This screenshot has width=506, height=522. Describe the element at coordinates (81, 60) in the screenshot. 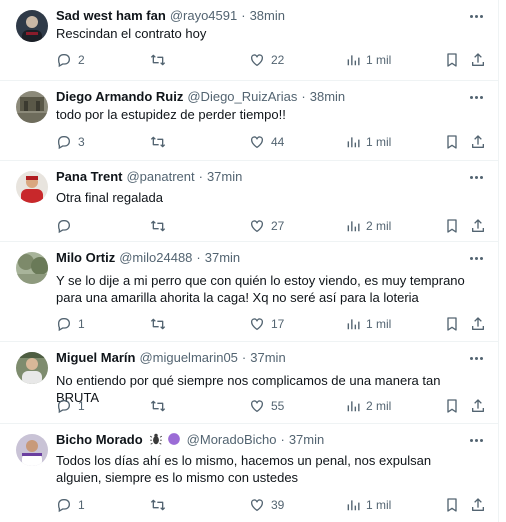

I see `reply-count: 2` at that location.